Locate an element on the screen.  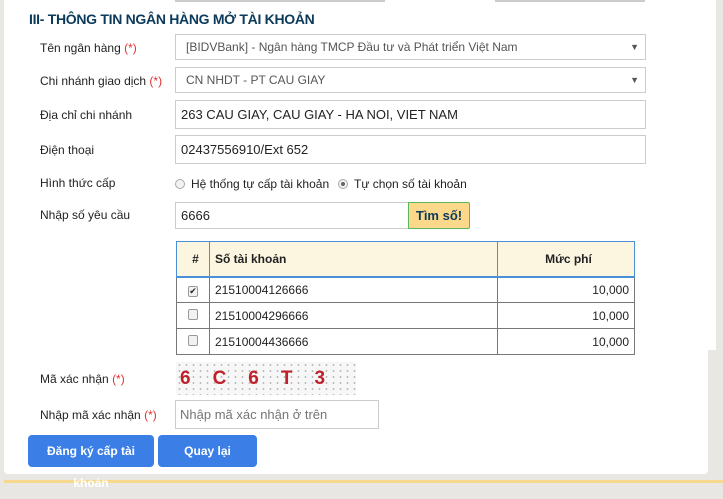
phone-label: Điện thoại is located at coordinates (67, 150).